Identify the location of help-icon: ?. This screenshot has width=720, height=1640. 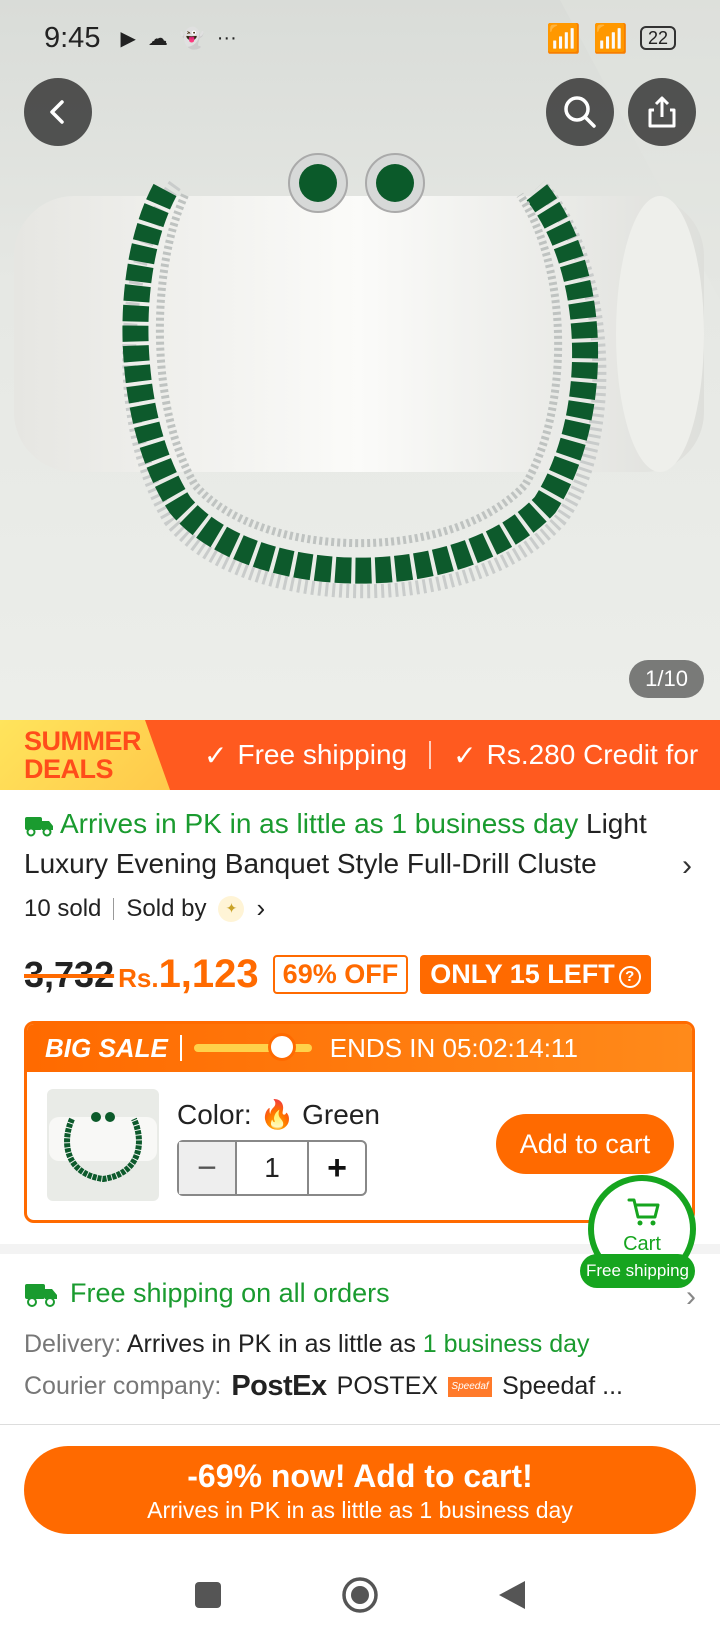
(629, 977).